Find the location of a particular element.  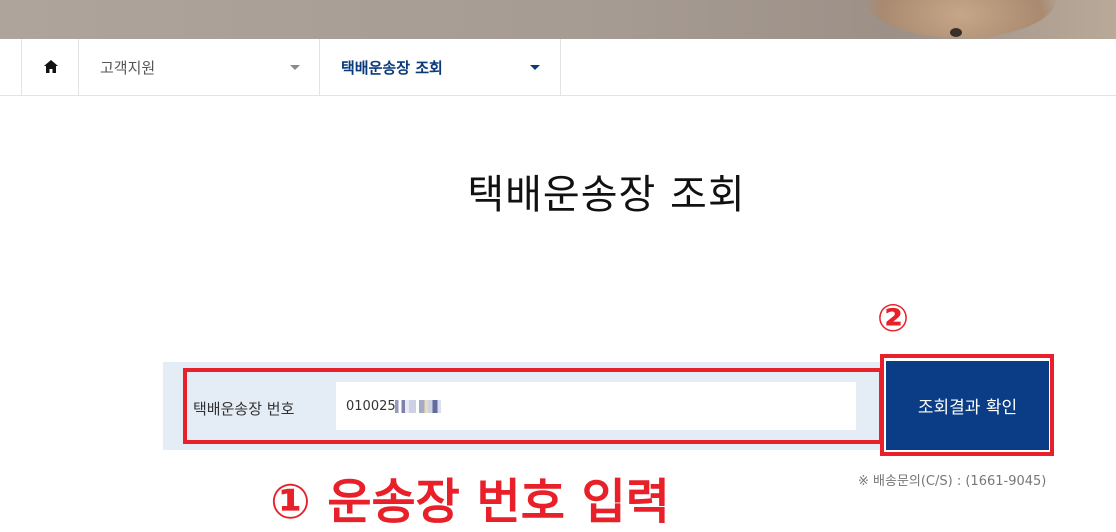

hero-image-dot is located at coordinates (956, 32).